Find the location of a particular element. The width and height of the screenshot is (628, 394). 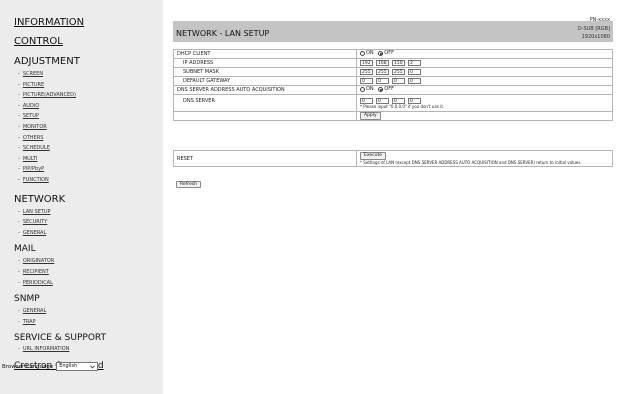

resolution: 1920x1080 is located at coordinates (595, 37).